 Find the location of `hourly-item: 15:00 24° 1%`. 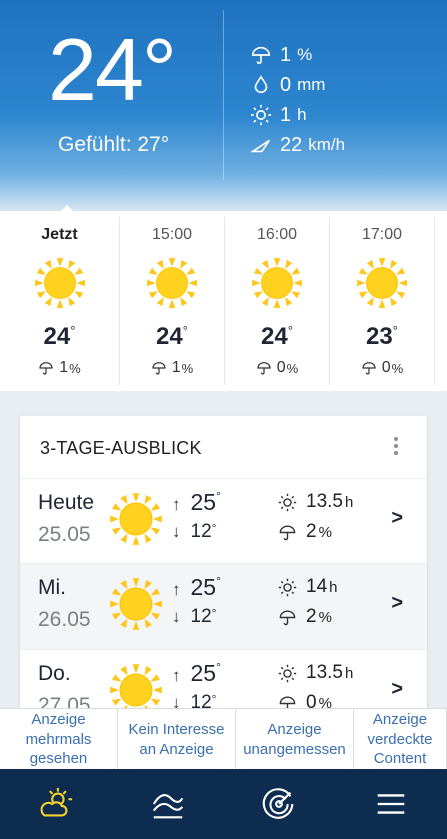

hourly-item: 15:00 24° 1% is located at coordinates (172, 301).